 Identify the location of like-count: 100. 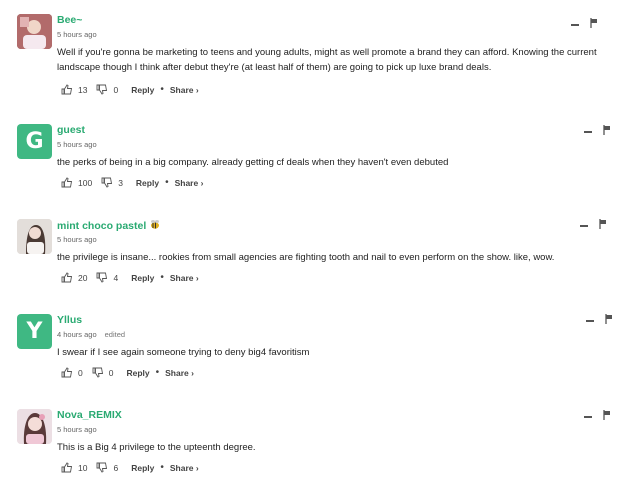
(85, 182).